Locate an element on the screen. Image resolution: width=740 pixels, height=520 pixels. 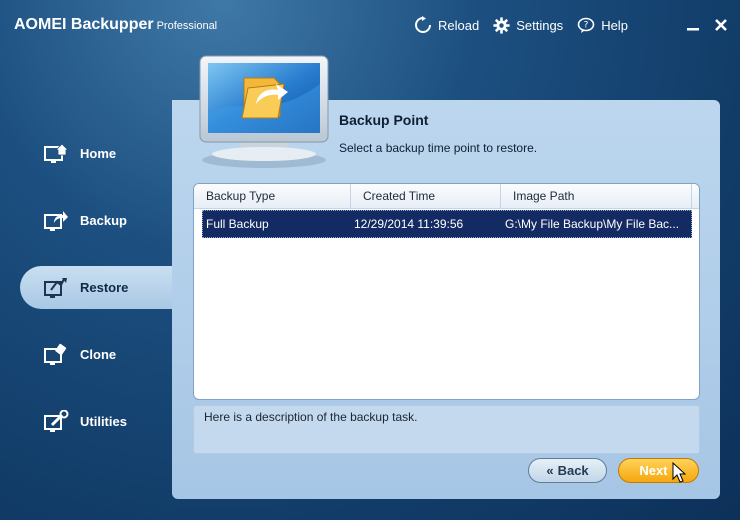
mouse-cursor-icon is located at coordinates (679, 472).